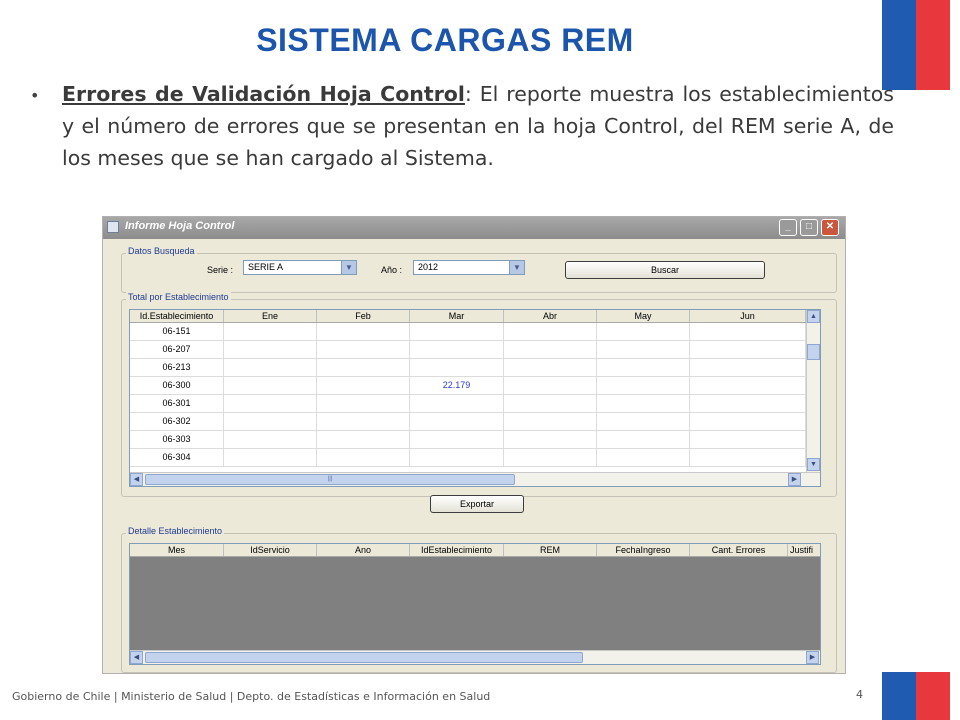 This screenshot has height=720, width=960. What do you see at coordinates (665, 270) in the screenshot?
I see `buscar-button: Buscar` at bounding box center [665, 270].